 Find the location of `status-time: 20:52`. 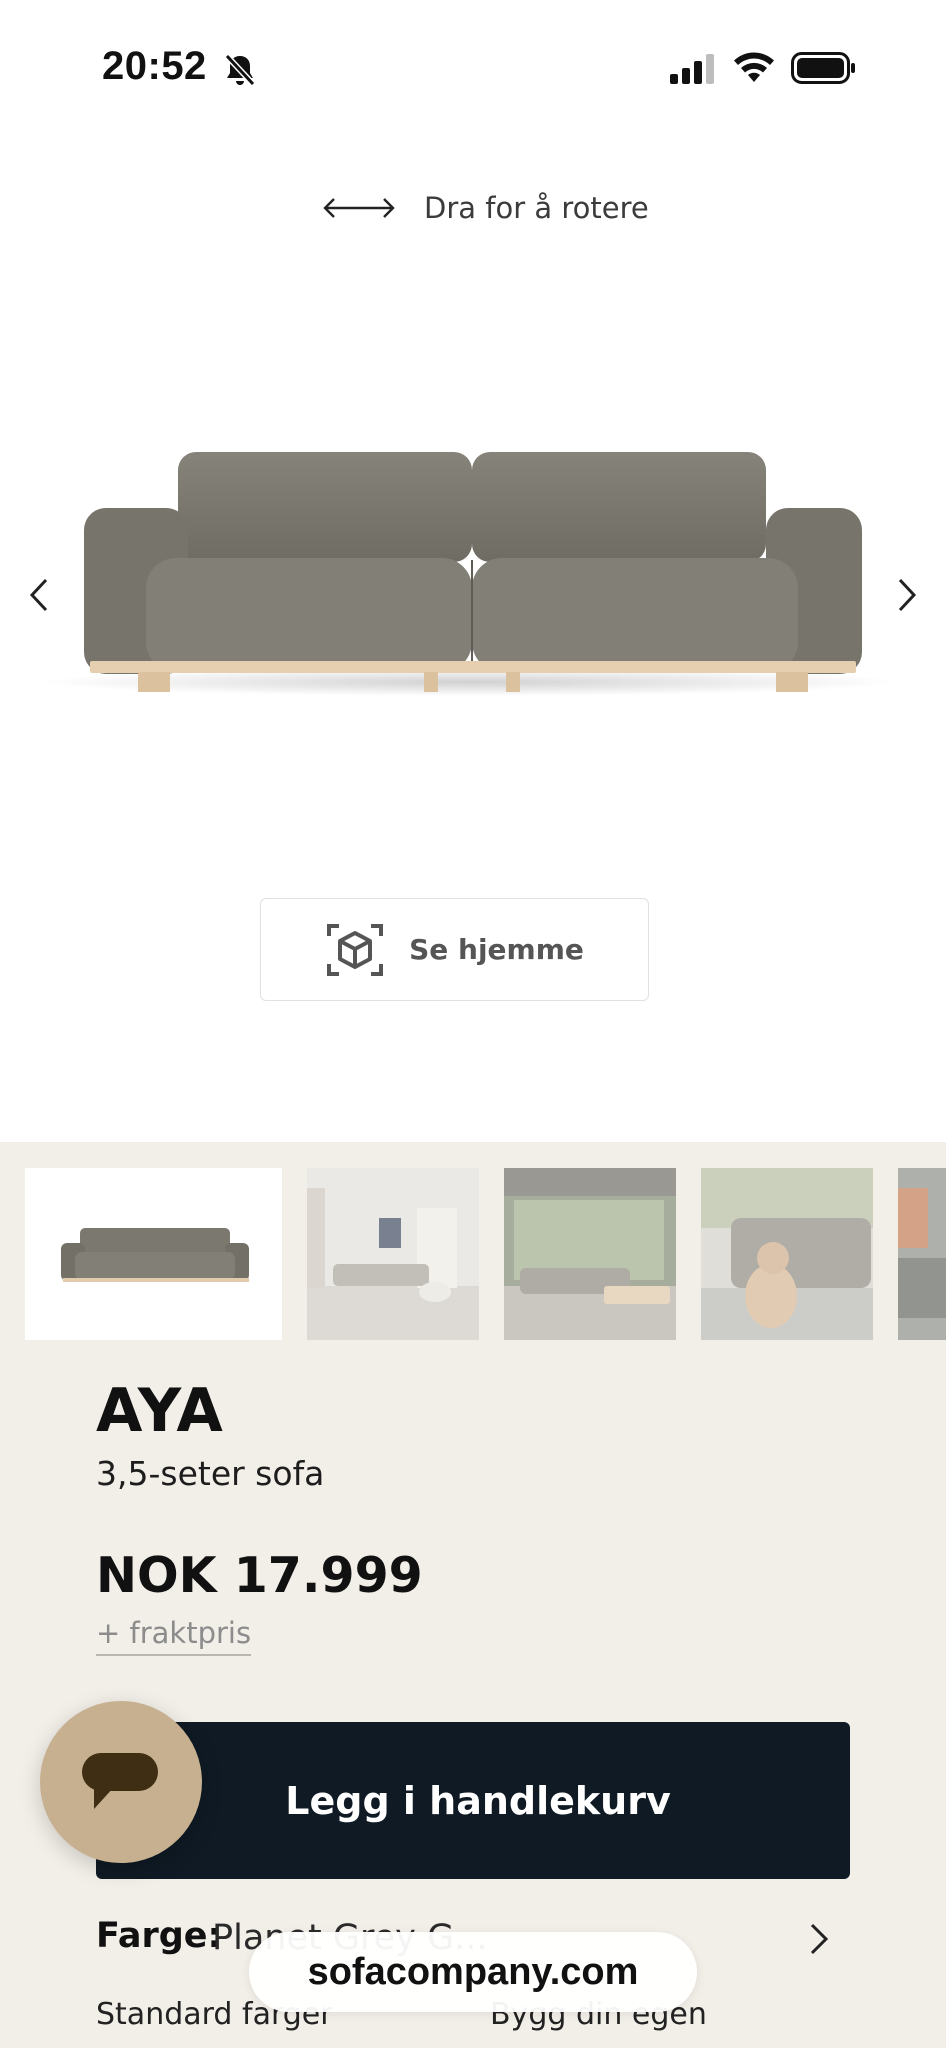

status-time: 20:52 is located at coordinates (154, 66).